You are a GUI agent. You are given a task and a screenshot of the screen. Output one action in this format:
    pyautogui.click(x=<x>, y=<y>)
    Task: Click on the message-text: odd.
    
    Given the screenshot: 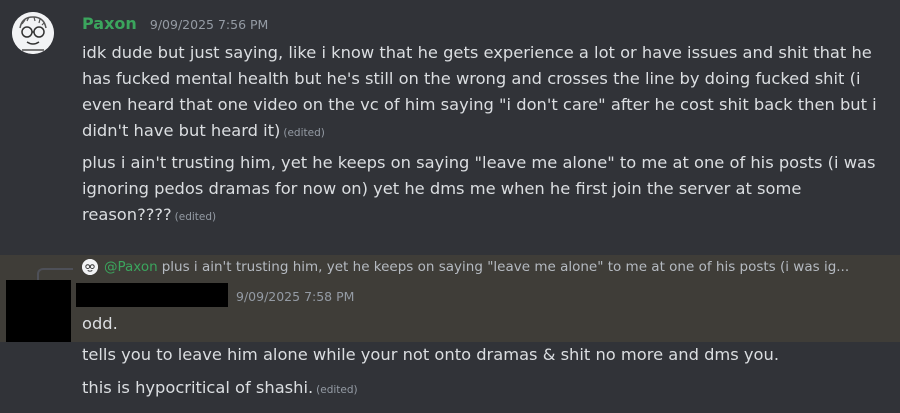 What is the action you would take?
    pyautogui.click(x=100, y=323)
    